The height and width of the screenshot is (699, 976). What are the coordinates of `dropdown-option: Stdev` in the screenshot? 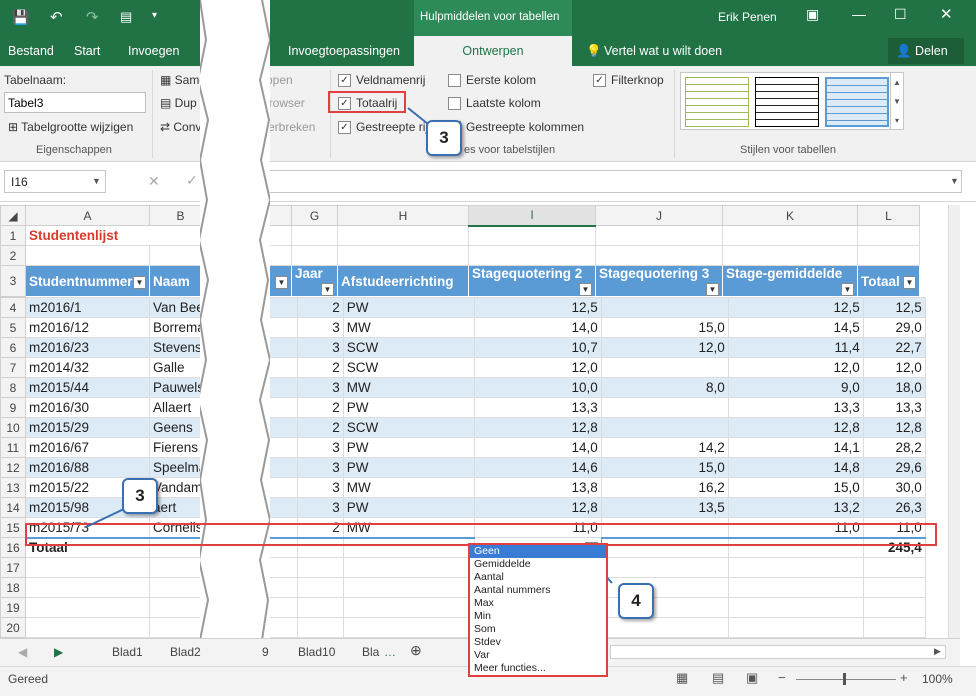 It's located at (538, 642).